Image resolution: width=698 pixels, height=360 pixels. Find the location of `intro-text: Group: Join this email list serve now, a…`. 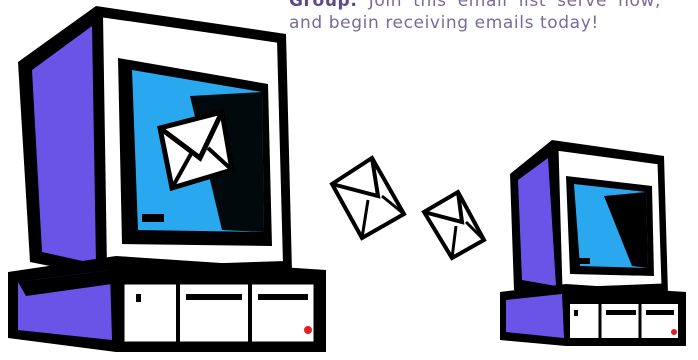

intro-text: Group: Join this email list serve now, a… is located at coordinates (475, 17).